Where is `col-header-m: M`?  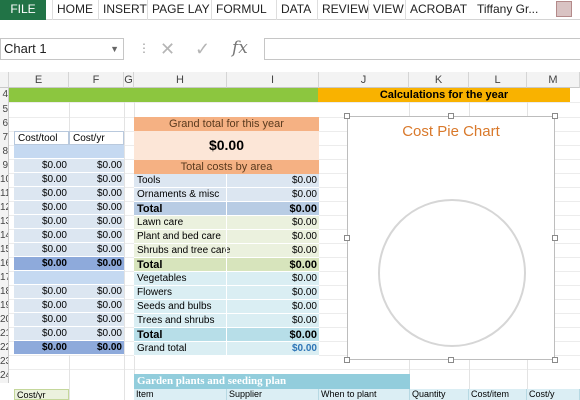 col-header-m: M is located at coordinates (553, 80).